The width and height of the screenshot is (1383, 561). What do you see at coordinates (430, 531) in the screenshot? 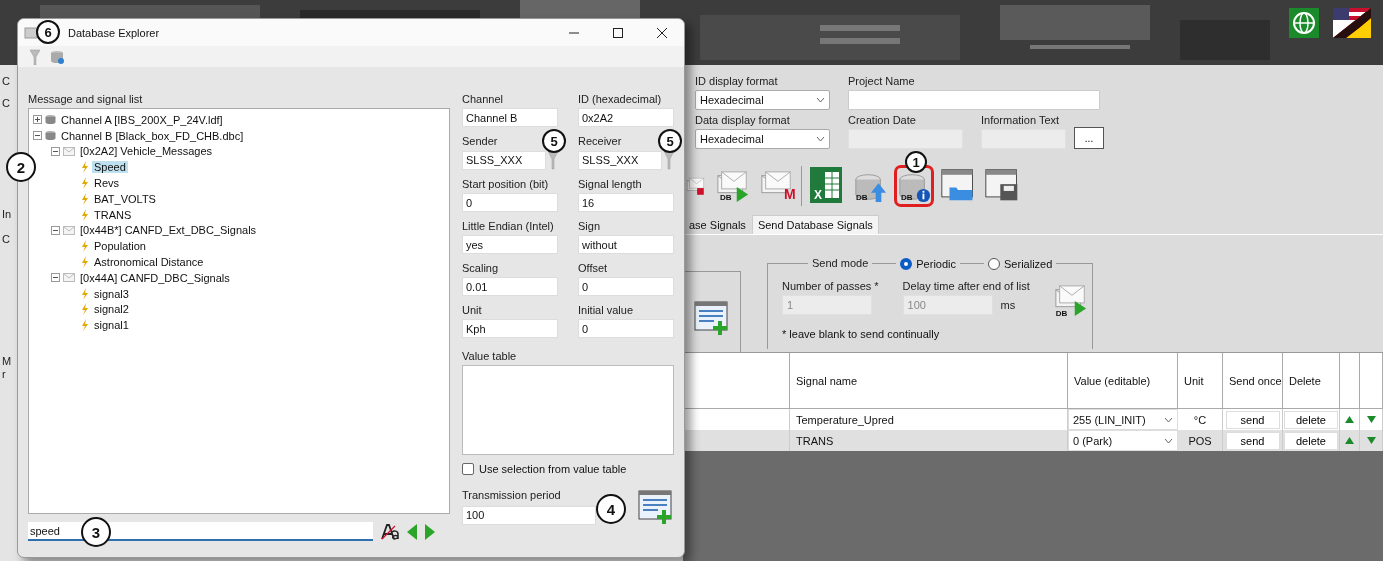
I see `next-icon` at bounding box center [430, 531].